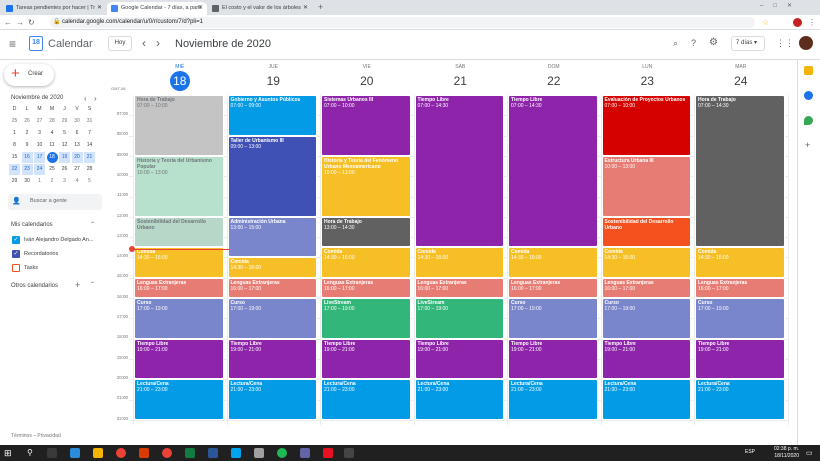 Image resolution: width=820 pixels, height=461 pixels. What do you see at coordinates (272, 115) in the screenshot?
I see `calendar-event: Gobierno y Asuntos Públicos 07:00 – 09:00` at bounding box center [272, 115].